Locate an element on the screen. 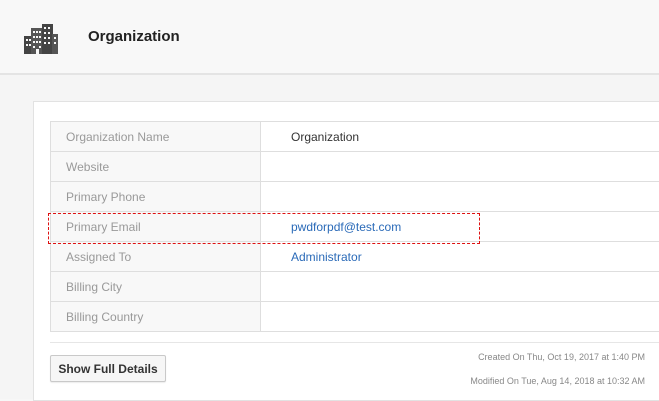 Image resolution: width=659 pixels, height=401 pixels. field-label: Primary Phone is located at coordinates (156, 197).